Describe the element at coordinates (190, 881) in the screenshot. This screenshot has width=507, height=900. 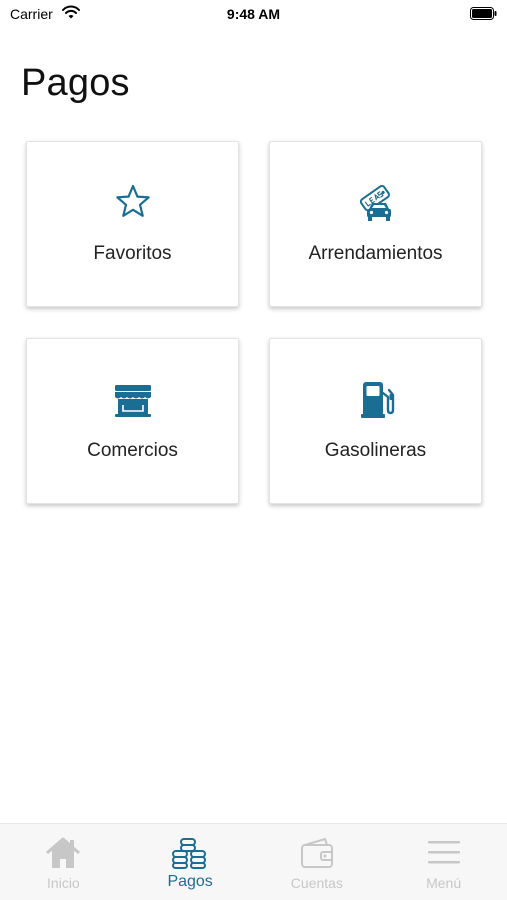
I see `tab-pagos-label: Pagos` at that location.